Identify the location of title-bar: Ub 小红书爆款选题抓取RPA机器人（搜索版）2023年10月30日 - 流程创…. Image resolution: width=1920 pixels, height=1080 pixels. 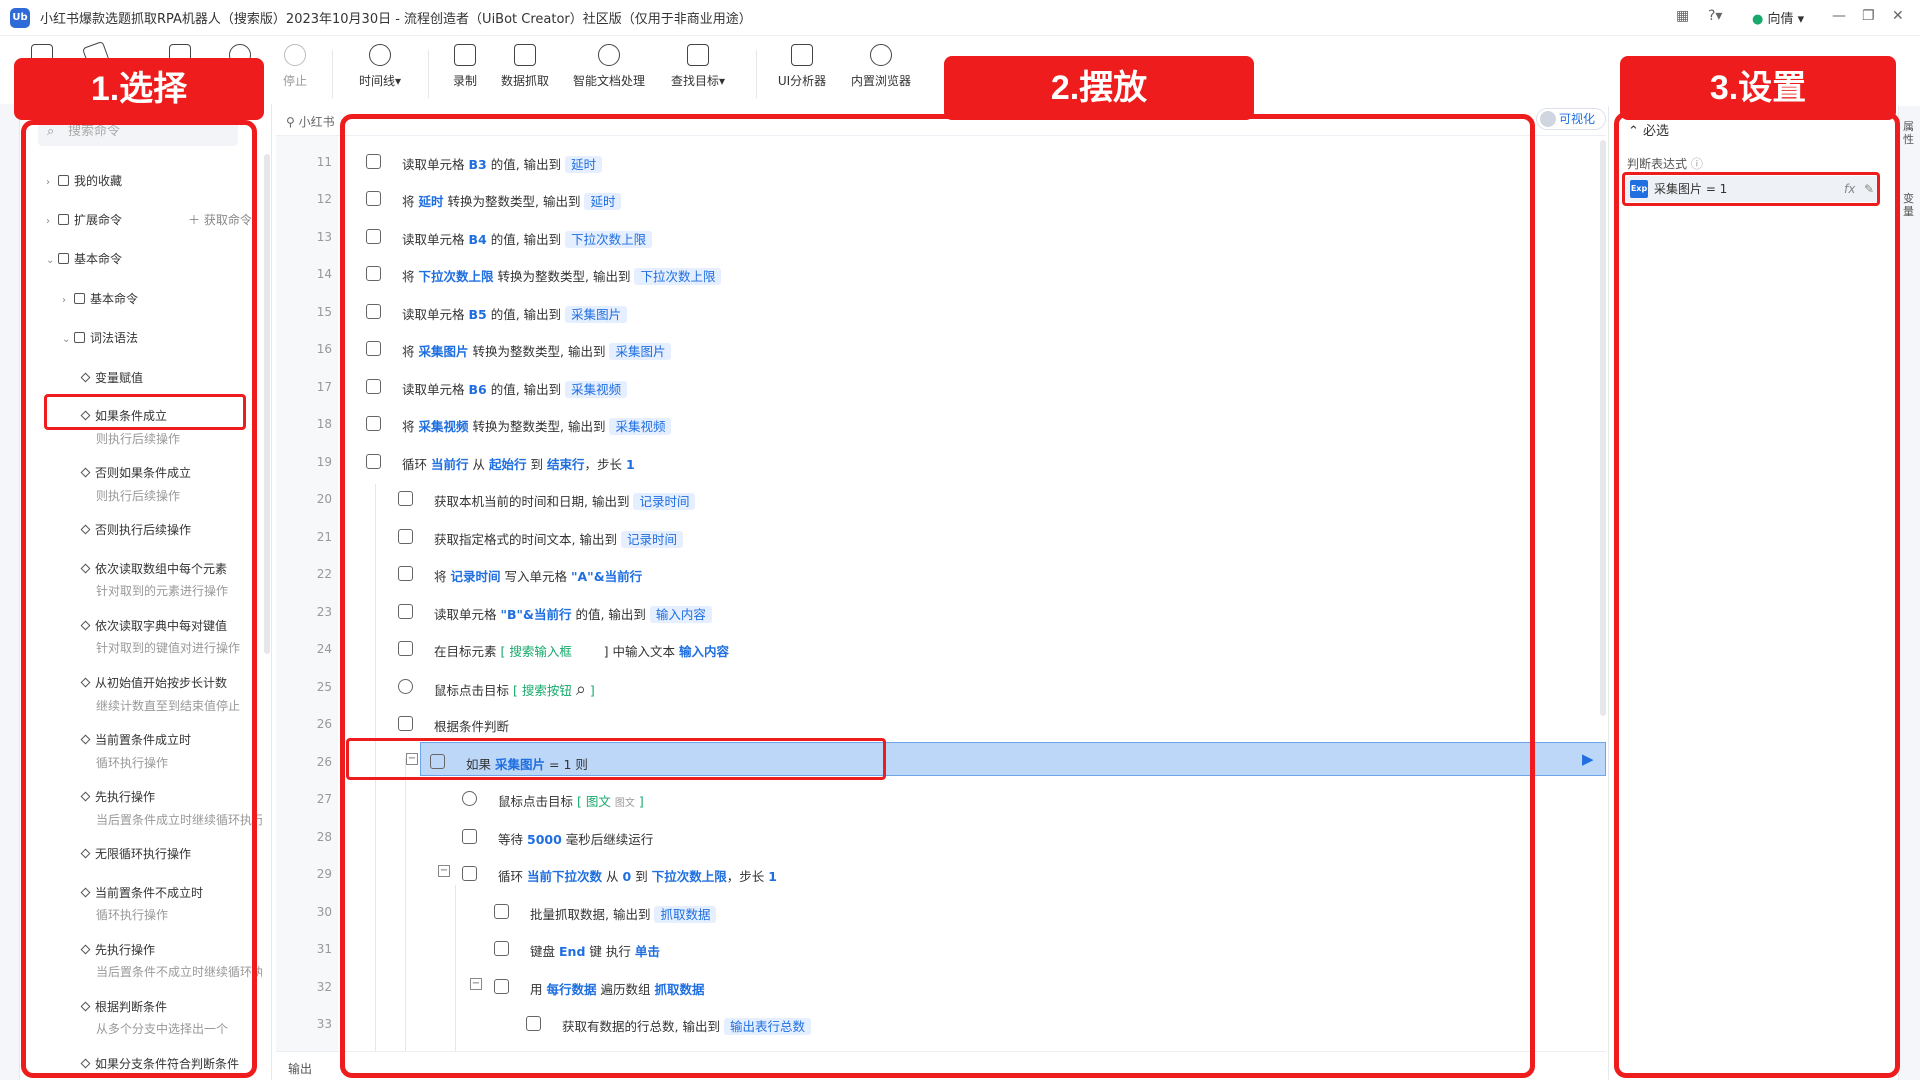
(960, 18).